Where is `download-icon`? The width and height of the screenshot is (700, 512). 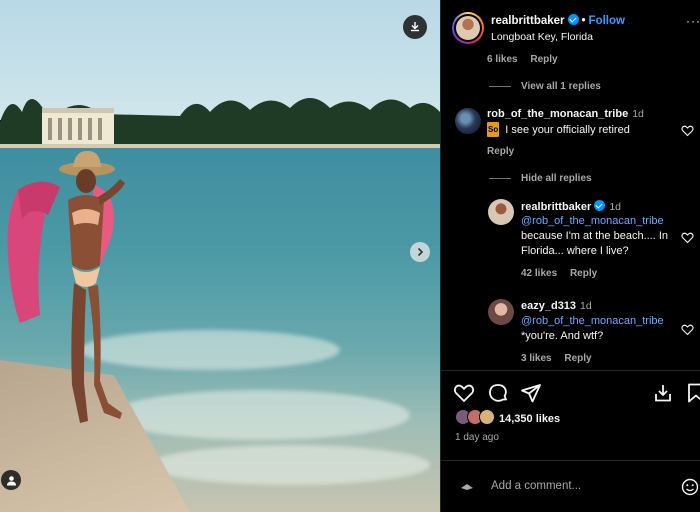
download-icon is located at coordinates (415, 27).